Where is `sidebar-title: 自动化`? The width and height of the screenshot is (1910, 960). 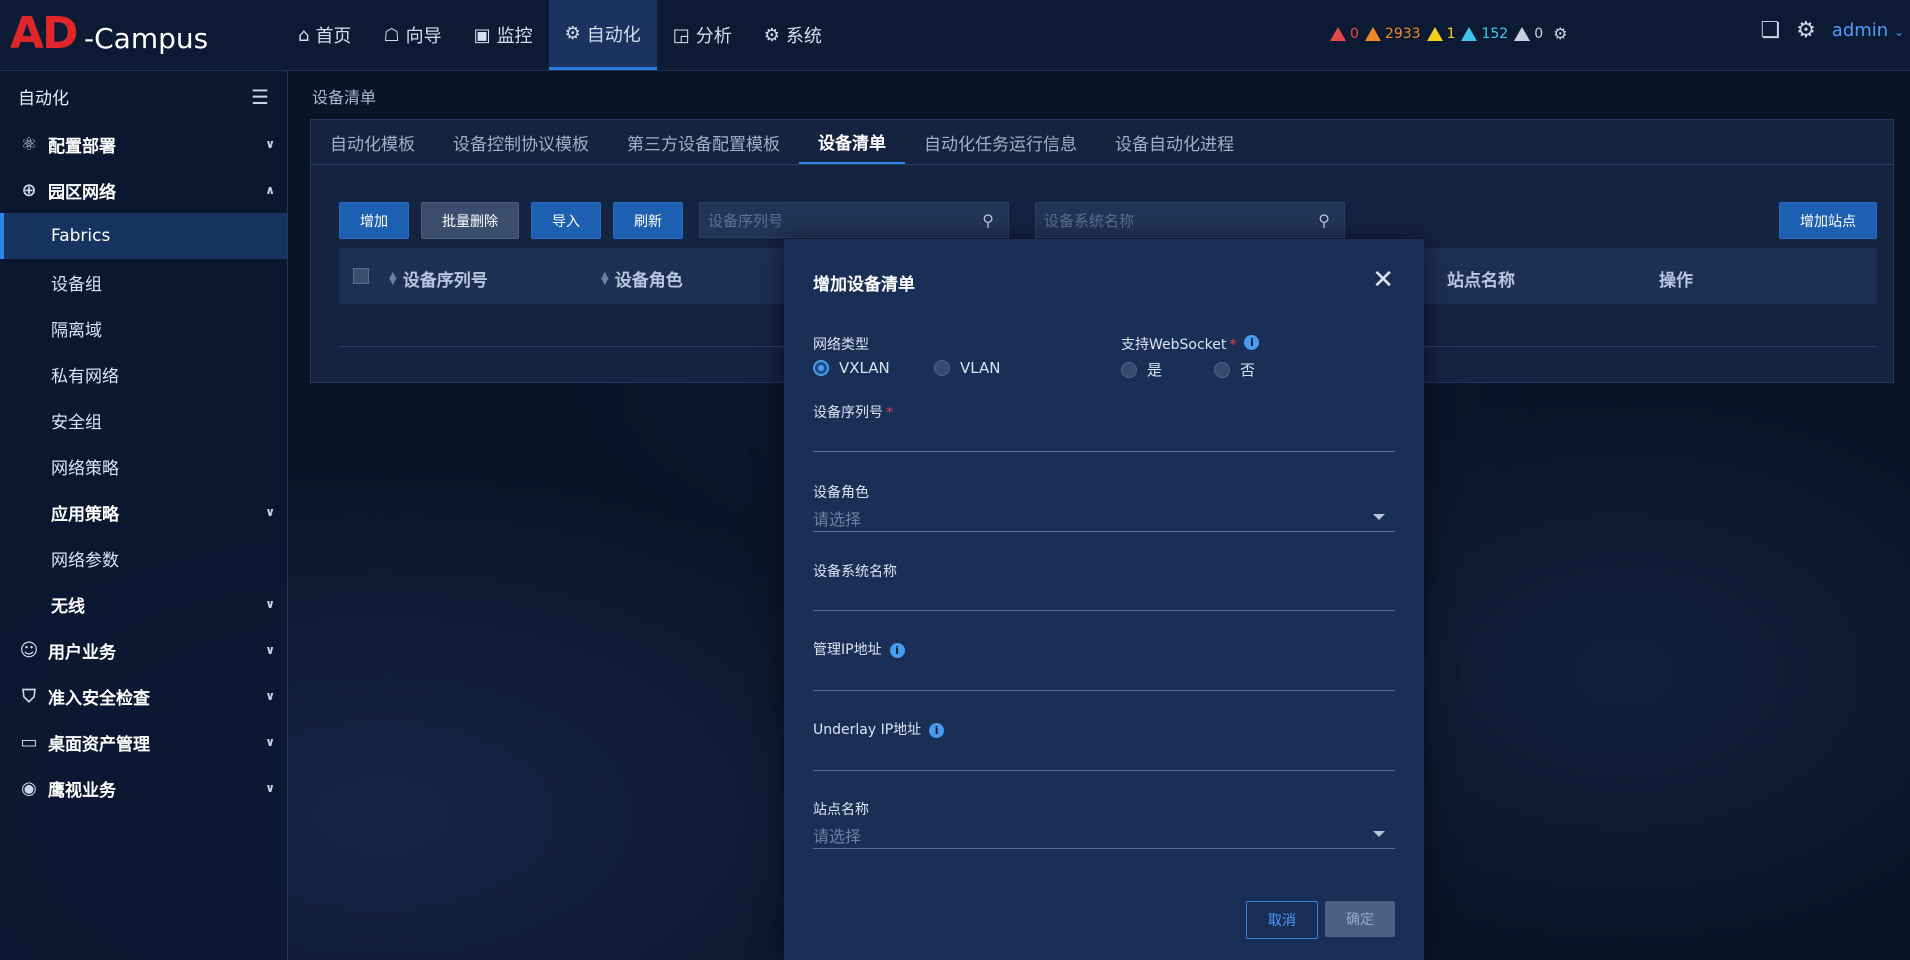
sidebar-title: 自动化 is located at coordinates (43, 98).